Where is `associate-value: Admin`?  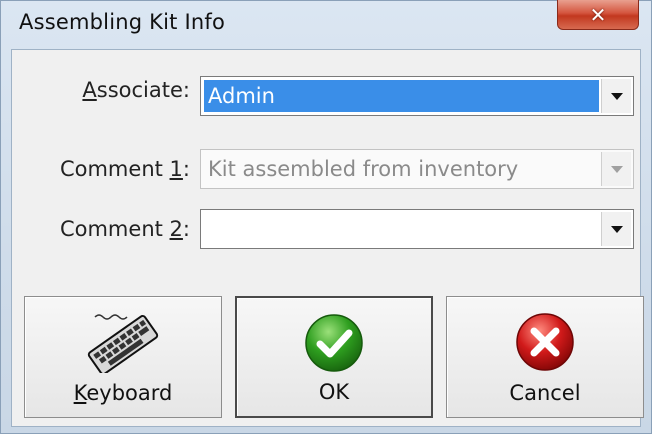 associate-value: Admin is located at coordinates (401, 96).